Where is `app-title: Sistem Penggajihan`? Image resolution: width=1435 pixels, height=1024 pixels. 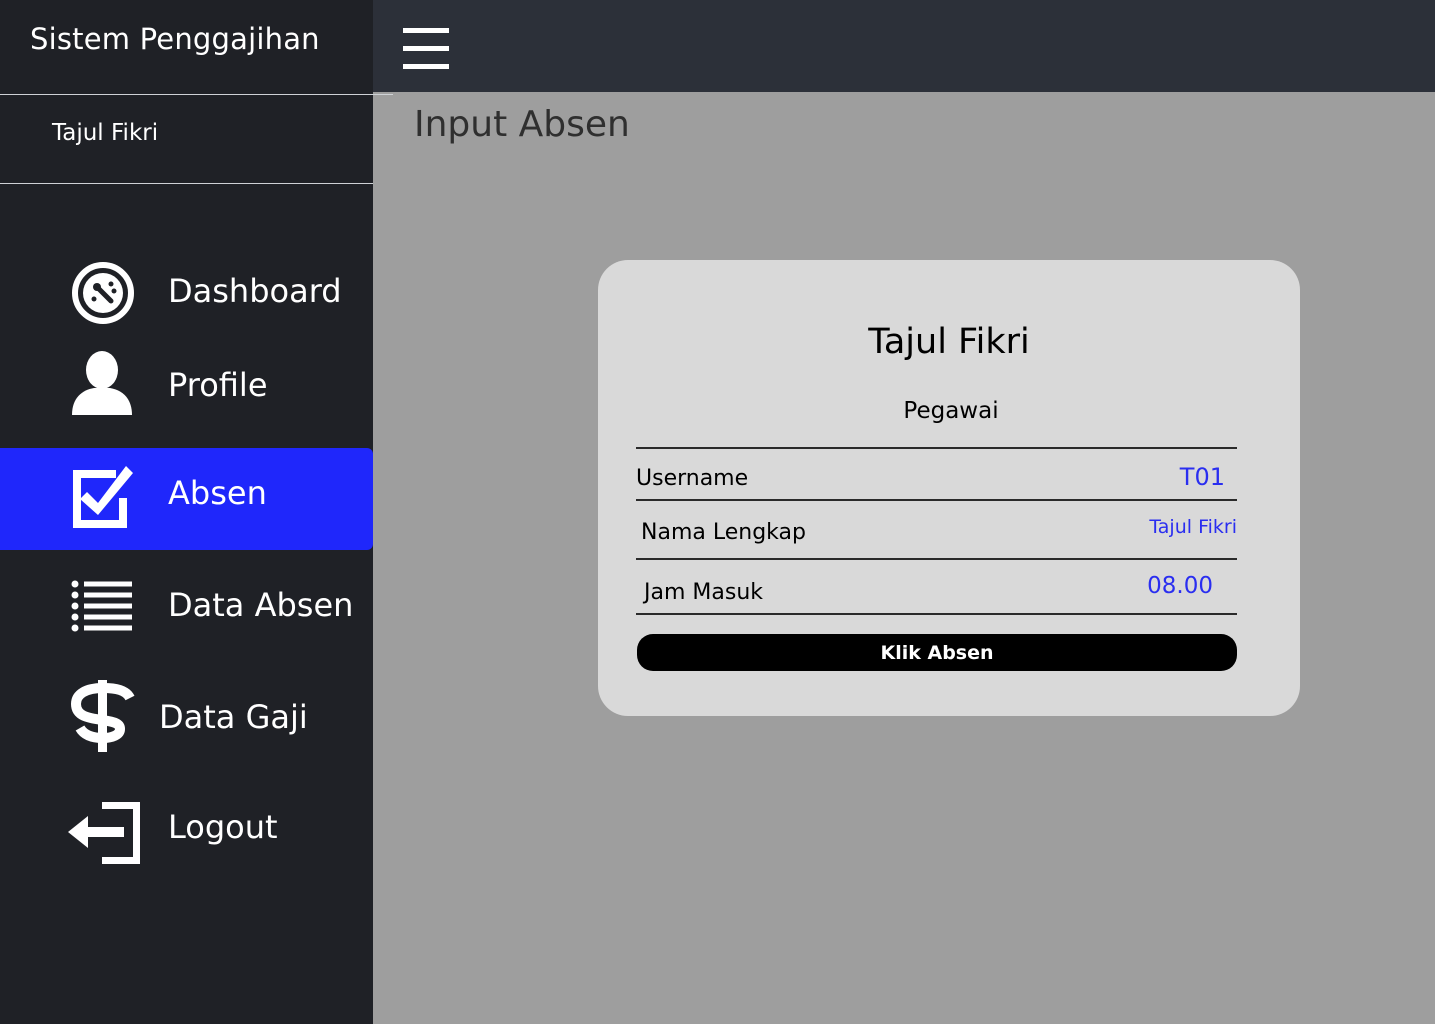
app-title: Sistem Penggajihan is located at coordinates (175, 39).